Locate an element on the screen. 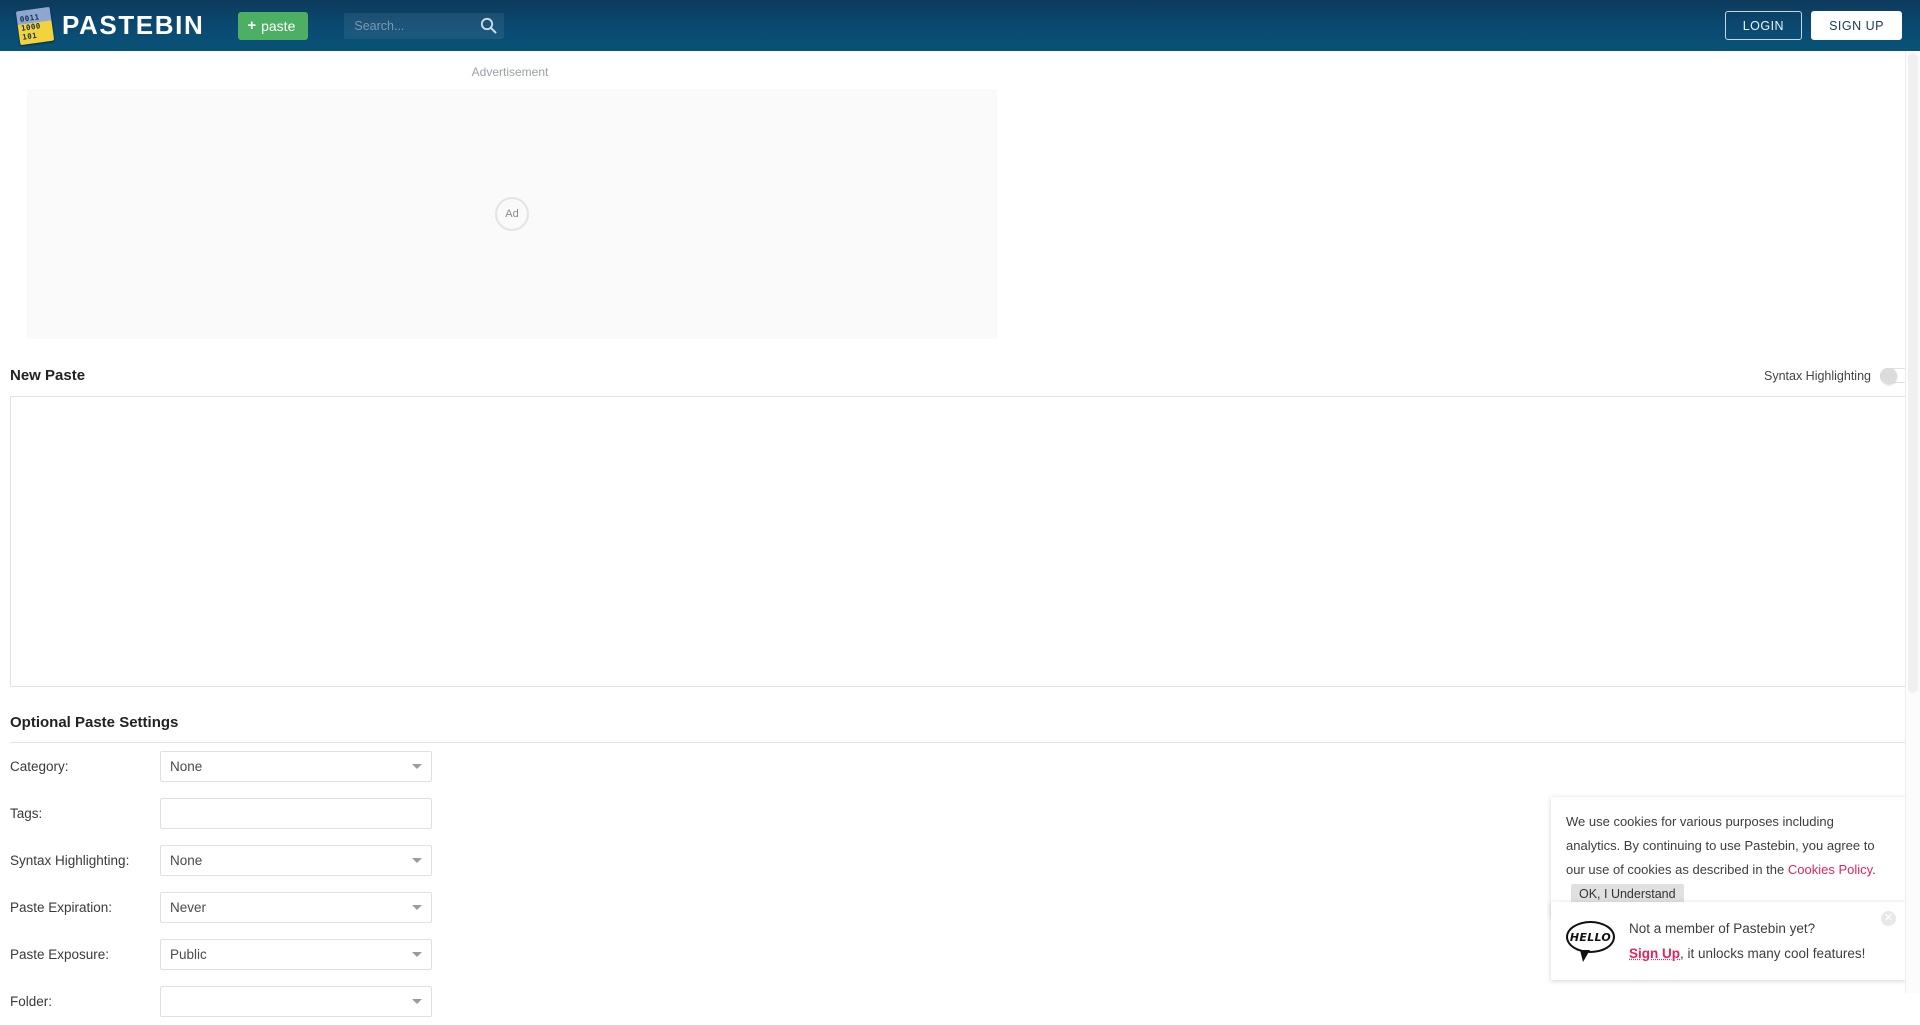  hello-speech-bubble-icon: HELLO is located at coordinates (1590, 941).